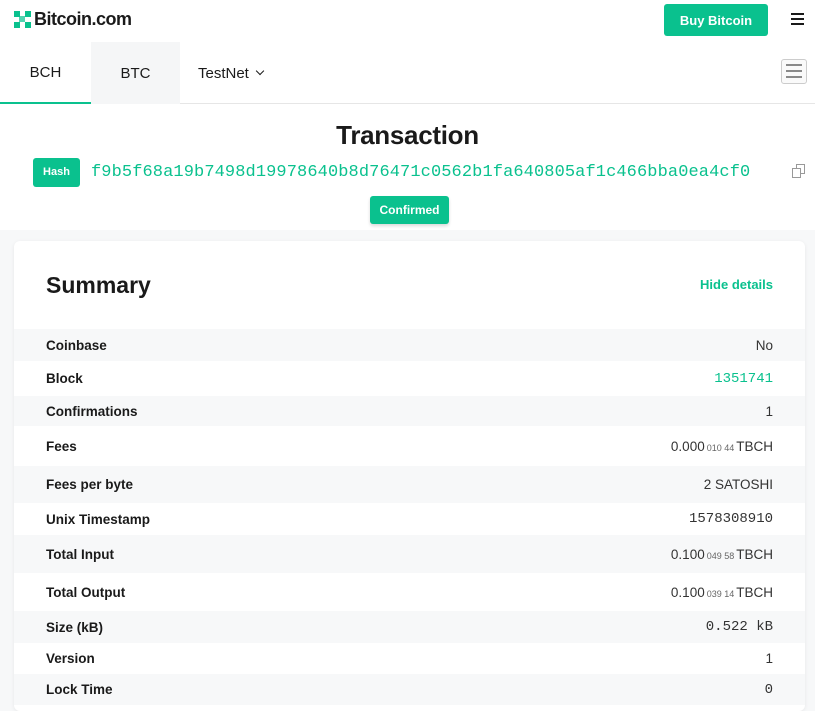 The image size is (815, 711). Describe the element at coordinates (409, 554) in the screenshot. I see `summary-row-total-input: Total Input 0.100 049 58 TBCH` at that location.